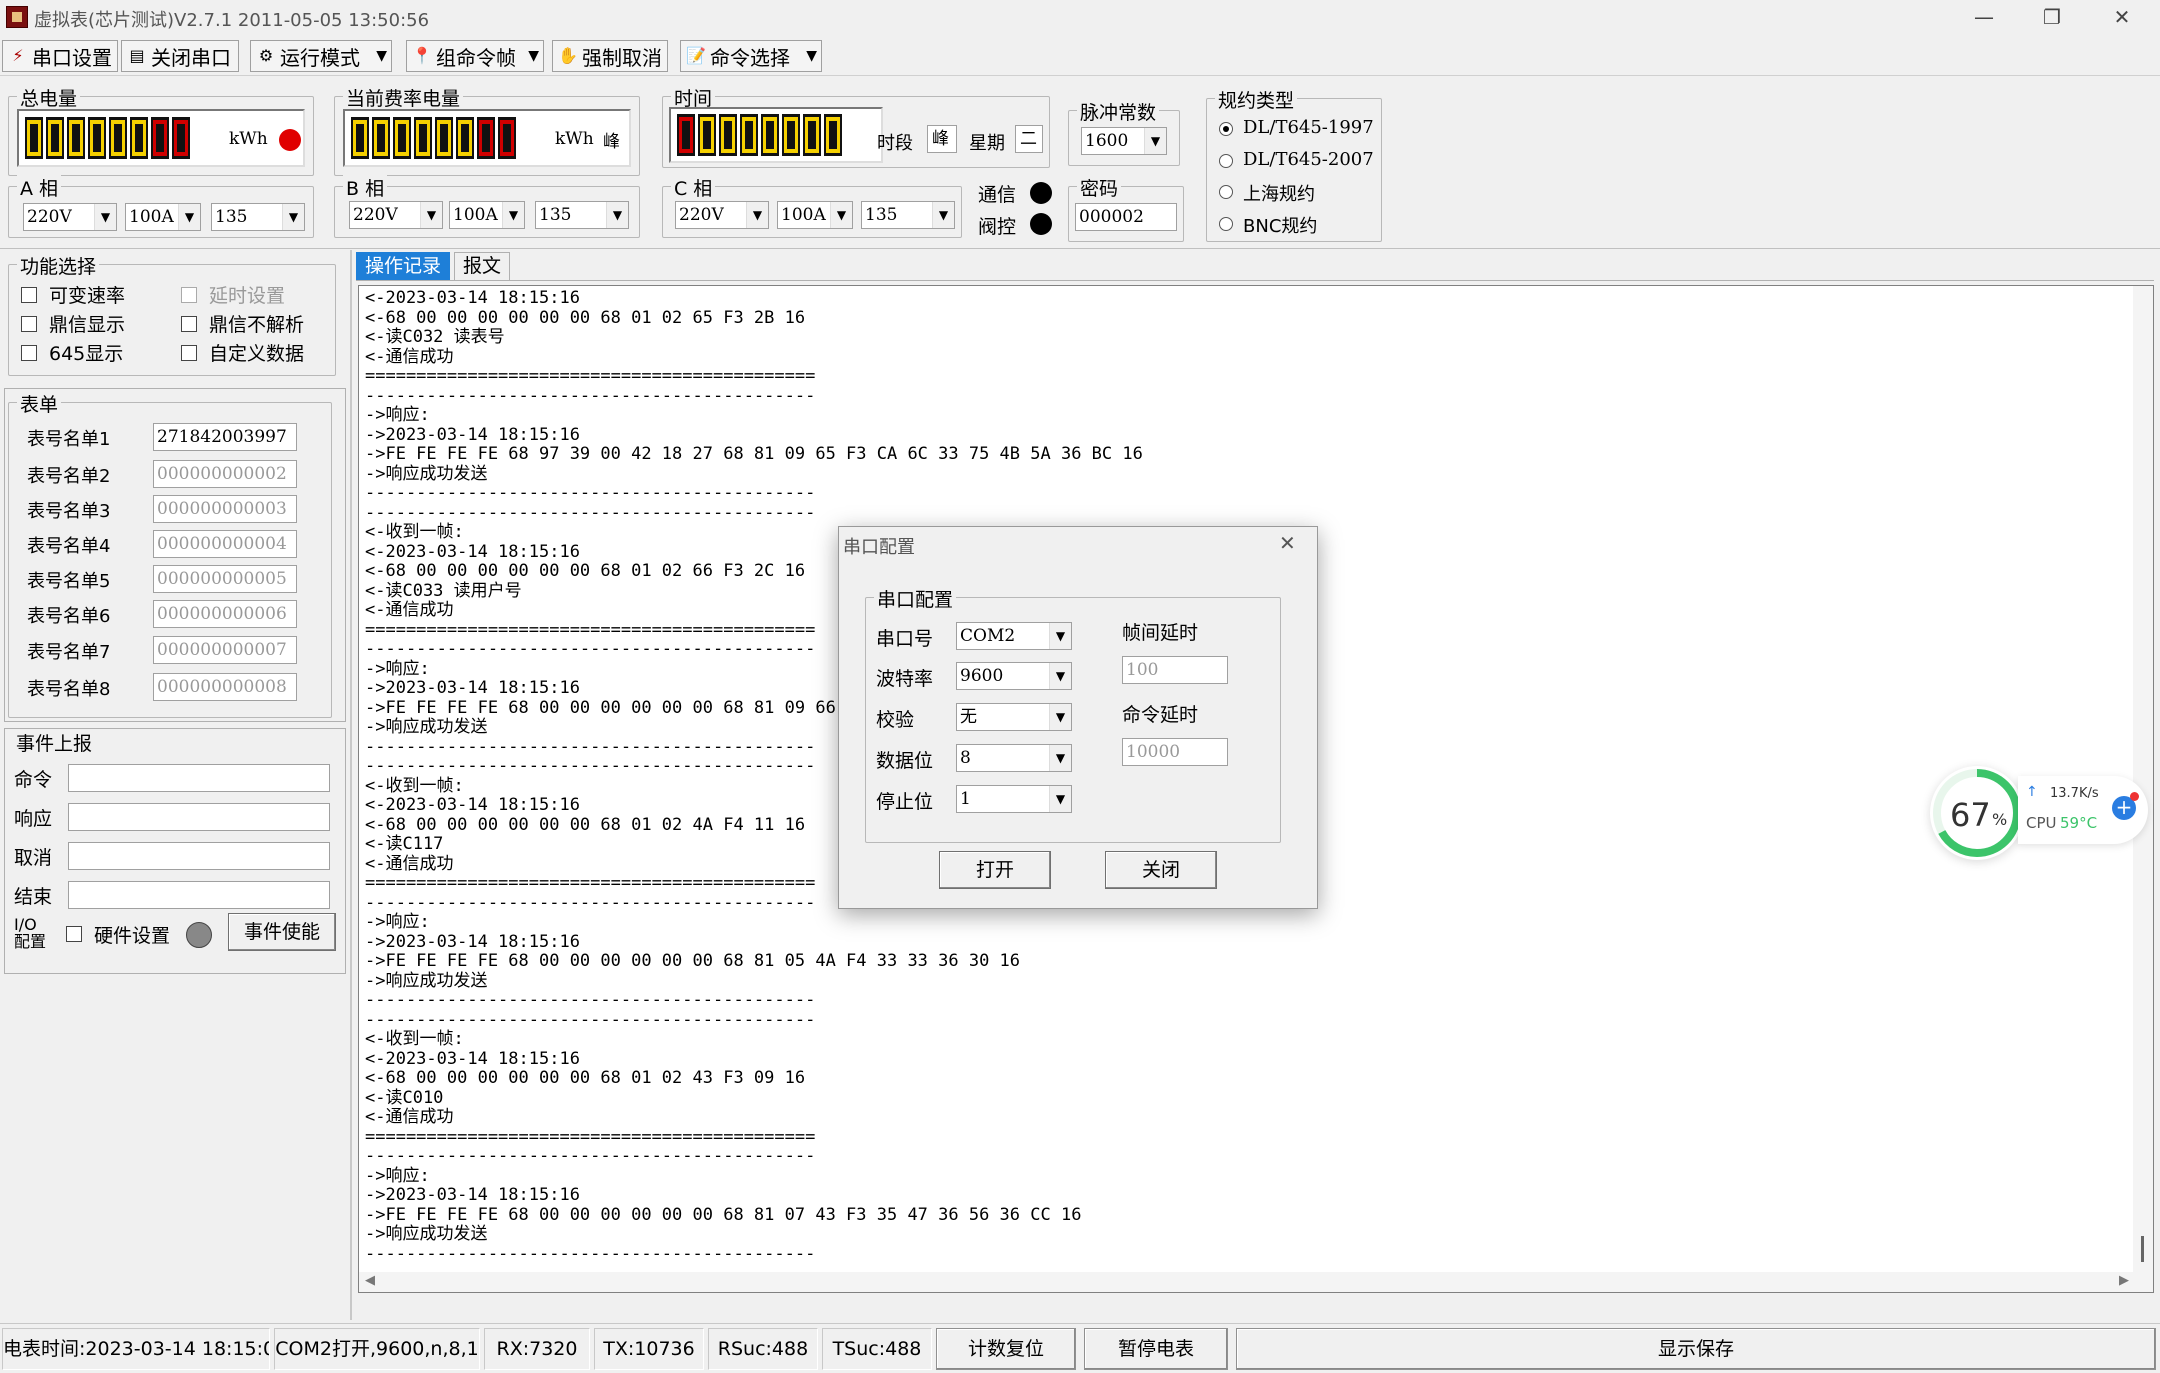 The width and height of the screenshot is (2160, 1373). Describe the element at coordinates (1226, 224) in the screenshot. I see `protocol-radio-bnc` at that location.